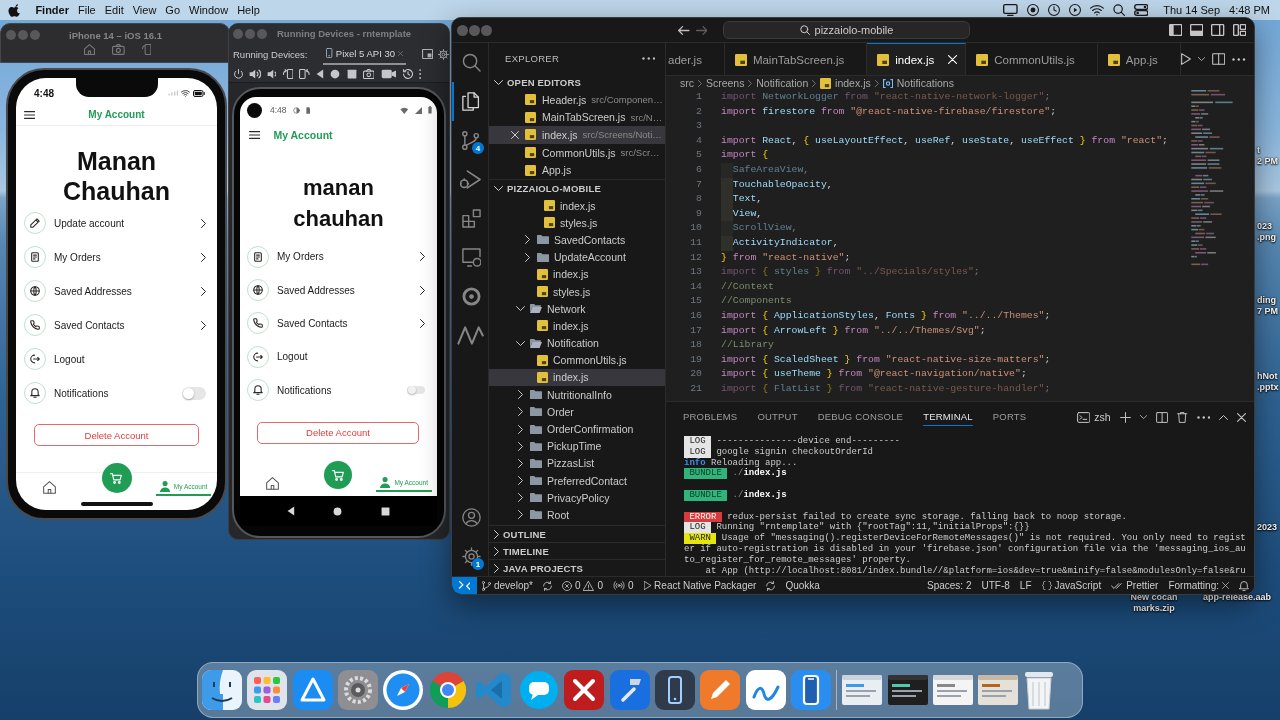 This screenshot has height=720, width=1280. I want to click on packager-button: React Native Packager, so click(700, 585).